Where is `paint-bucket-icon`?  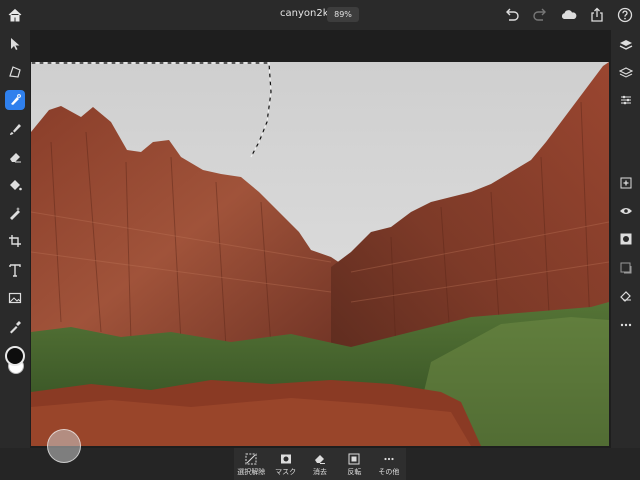
paint-bucket-icon is located at coordinates (16, 185).